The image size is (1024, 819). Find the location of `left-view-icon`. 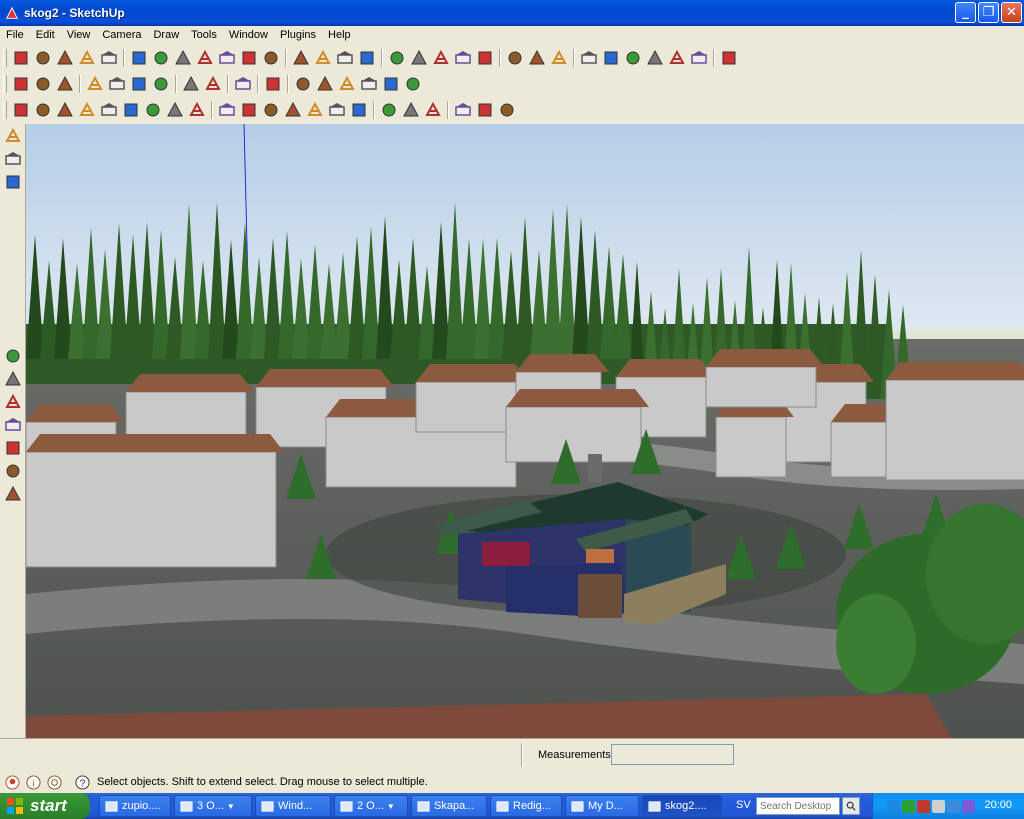

left-view-icon is located at coordinates (413, 84).